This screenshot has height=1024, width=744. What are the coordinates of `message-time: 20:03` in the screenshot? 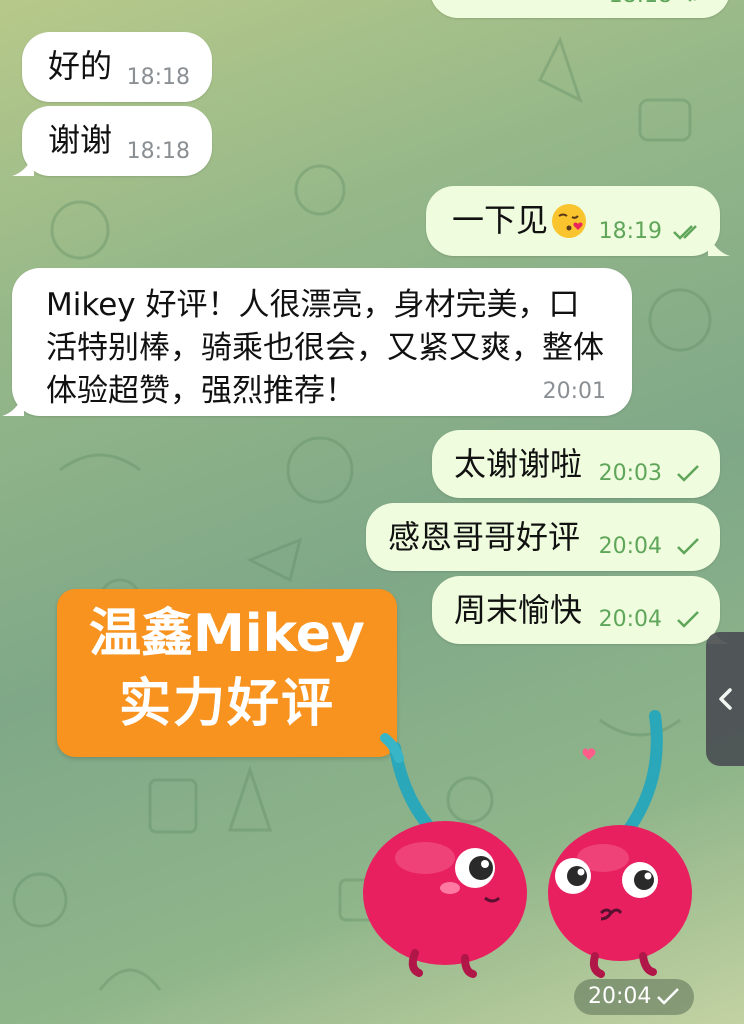 It's located at (630, 473).